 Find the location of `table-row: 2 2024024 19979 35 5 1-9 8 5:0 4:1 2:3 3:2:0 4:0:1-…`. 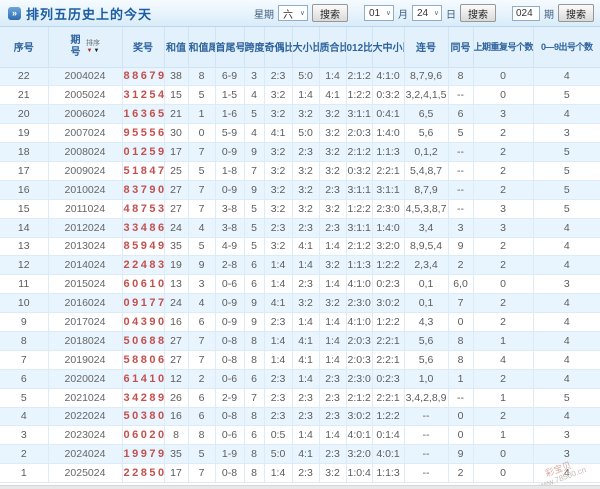

table-row: 2 2024024 19979 35 5 1-9 8 5:0 4:1 2:3 3:2:0 4:0:1-… is located at coordinates (300, 454).